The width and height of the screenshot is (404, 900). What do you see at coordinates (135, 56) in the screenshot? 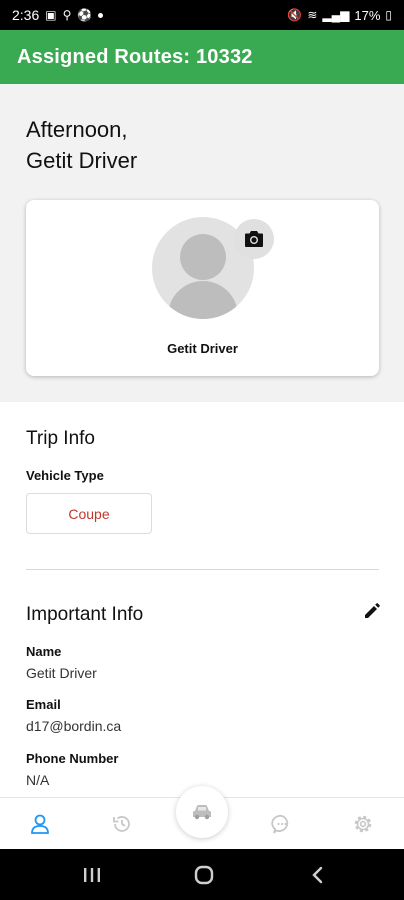
I see `app-bar-title: Assigned Routes: 10332` at bounding box center [135, 56].